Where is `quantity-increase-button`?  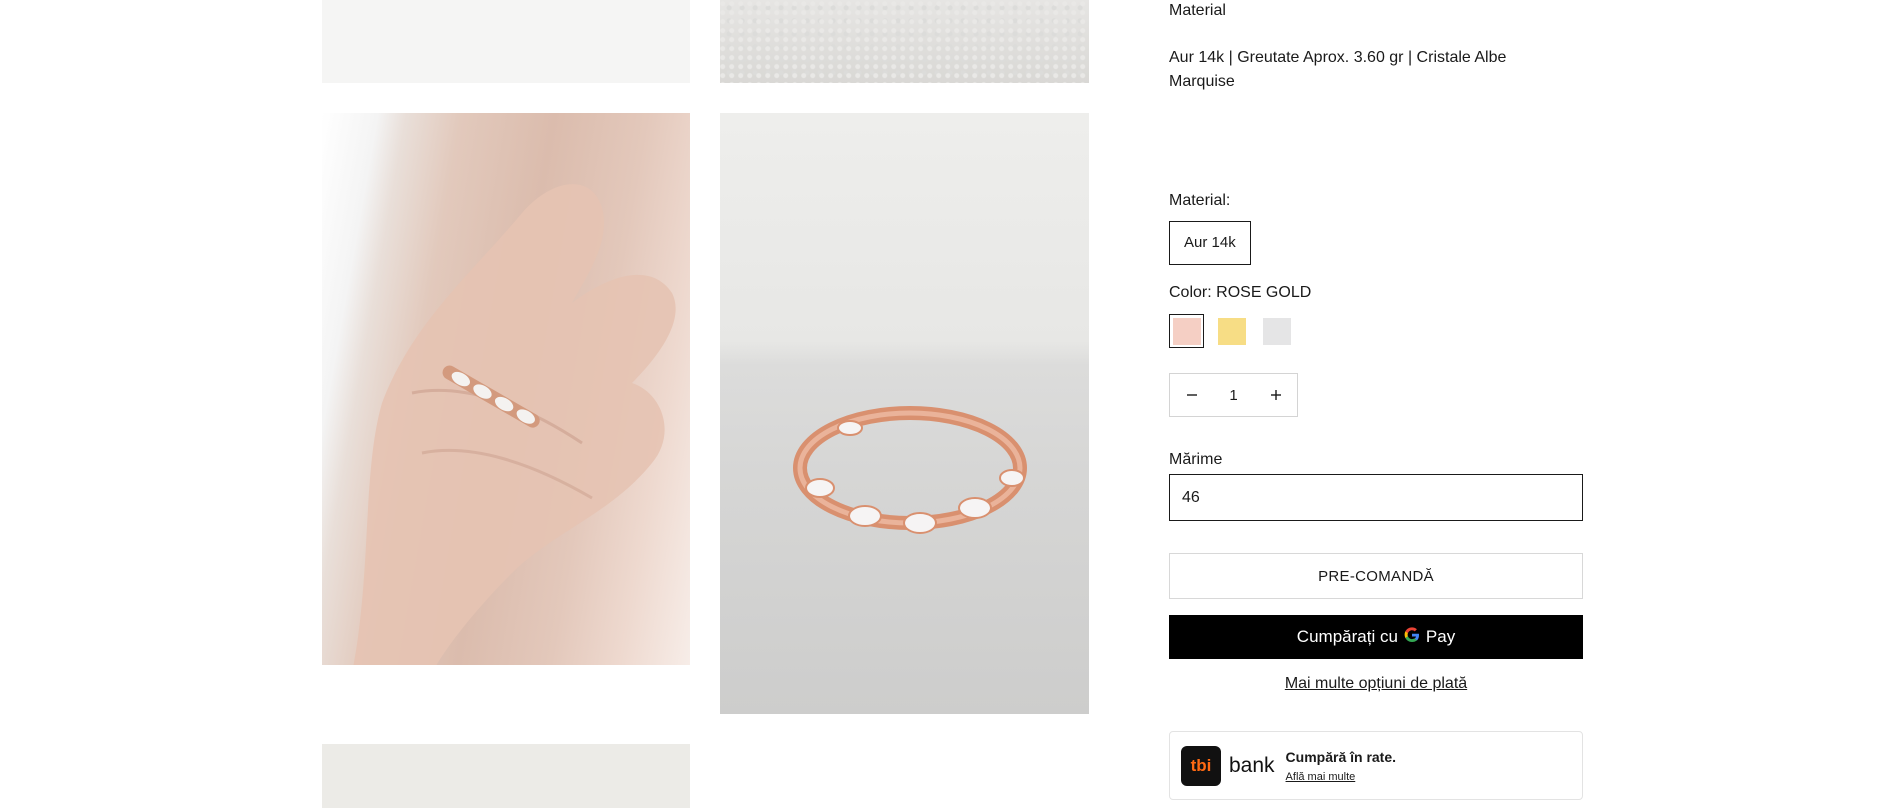 quantity-increase-button is located at coordinates (1275, 395).